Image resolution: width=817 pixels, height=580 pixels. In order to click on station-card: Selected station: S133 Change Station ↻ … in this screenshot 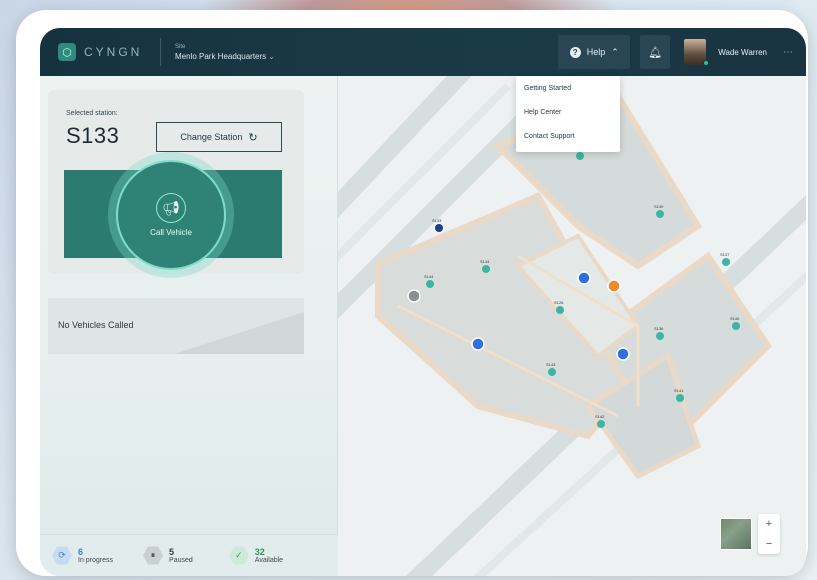, I will do `click(176, 184)`.